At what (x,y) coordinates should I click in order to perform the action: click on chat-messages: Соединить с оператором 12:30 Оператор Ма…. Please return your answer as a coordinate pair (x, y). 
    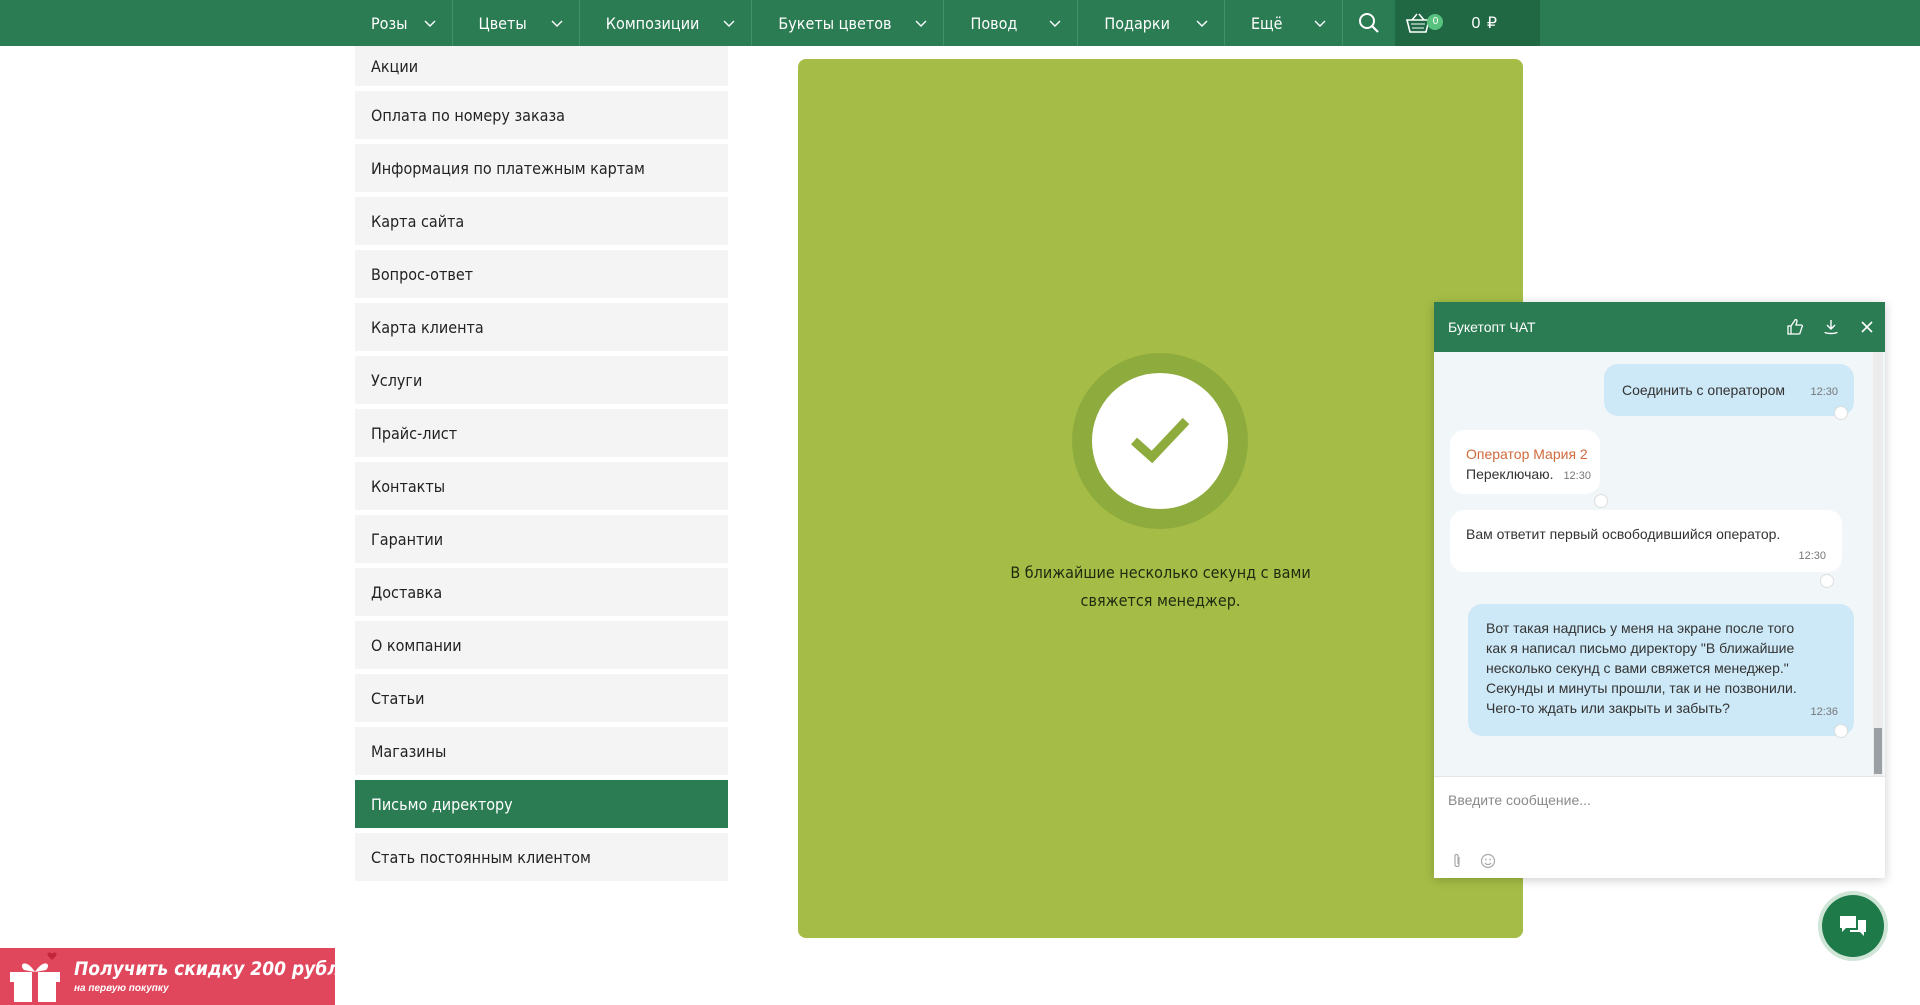
    Looking at the image, I should click on (1659, 564).